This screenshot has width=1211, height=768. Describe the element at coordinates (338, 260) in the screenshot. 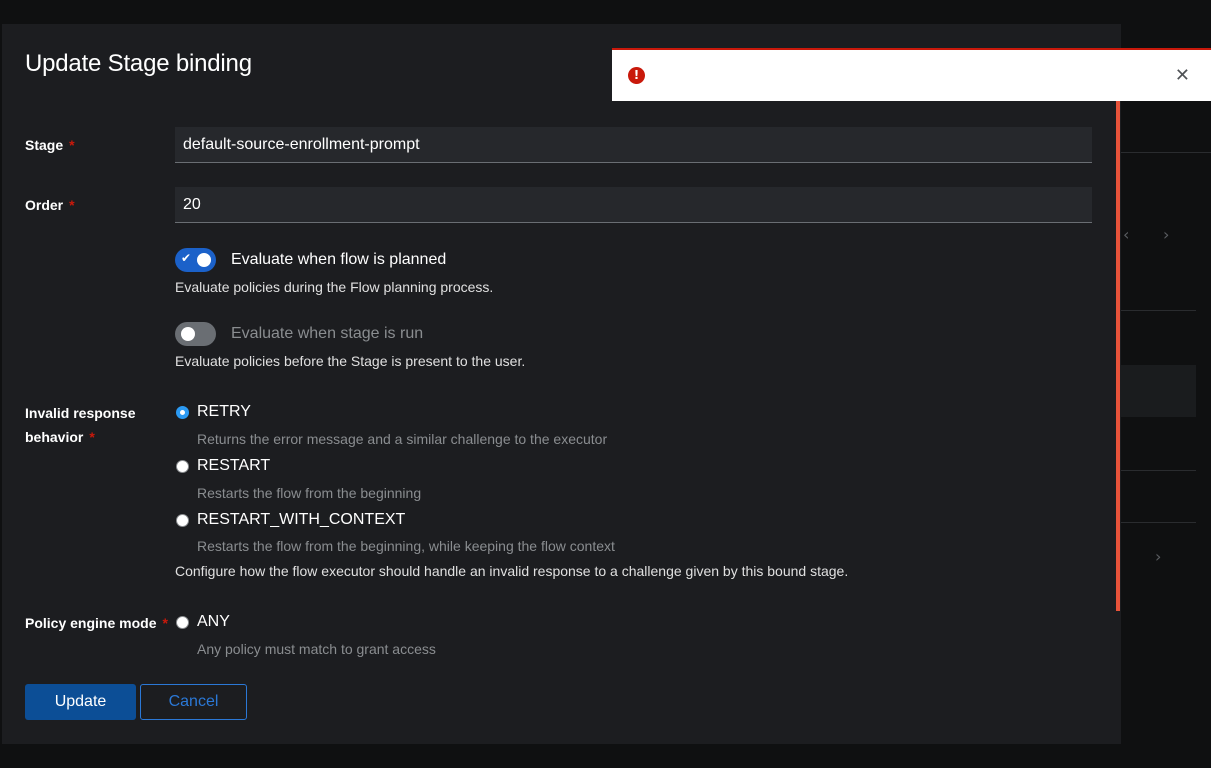

I see `evaluate-on-plan-label: Evaluate when flow is planned` at that location.